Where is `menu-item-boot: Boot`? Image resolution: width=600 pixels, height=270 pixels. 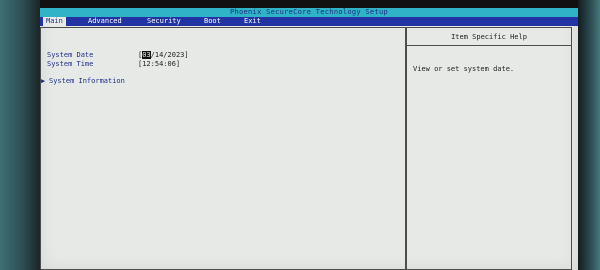 menu-item-boot: Boot is located at coordinates (212, 21).